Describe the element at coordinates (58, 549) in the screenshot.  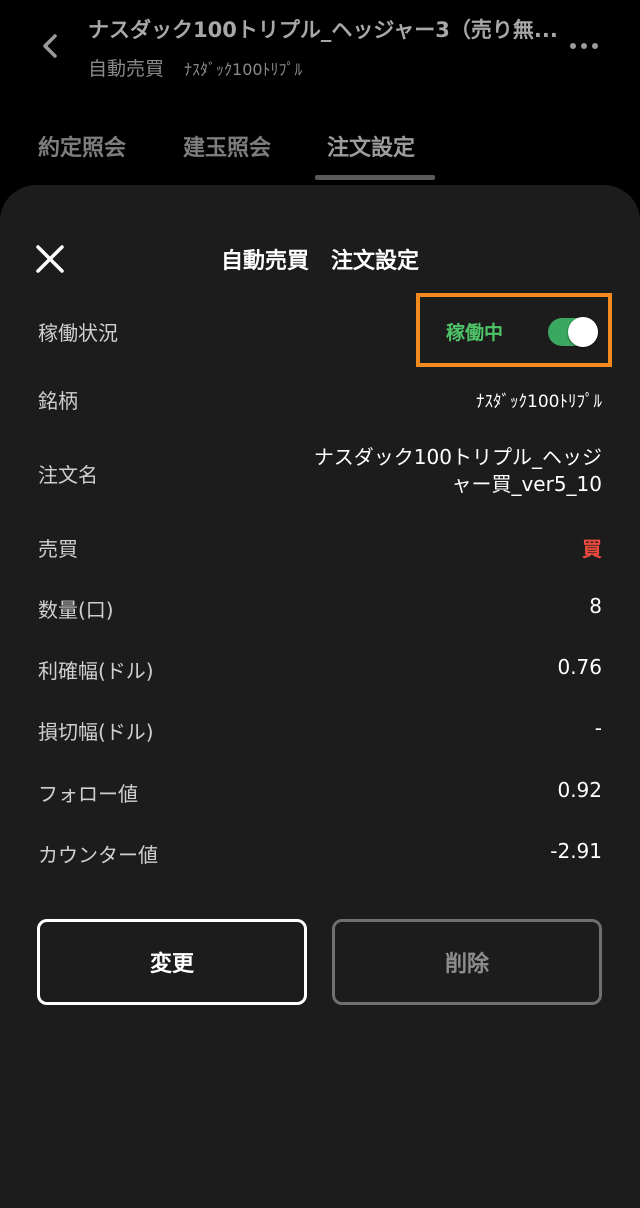
I see `side-label: 売買` at that location.